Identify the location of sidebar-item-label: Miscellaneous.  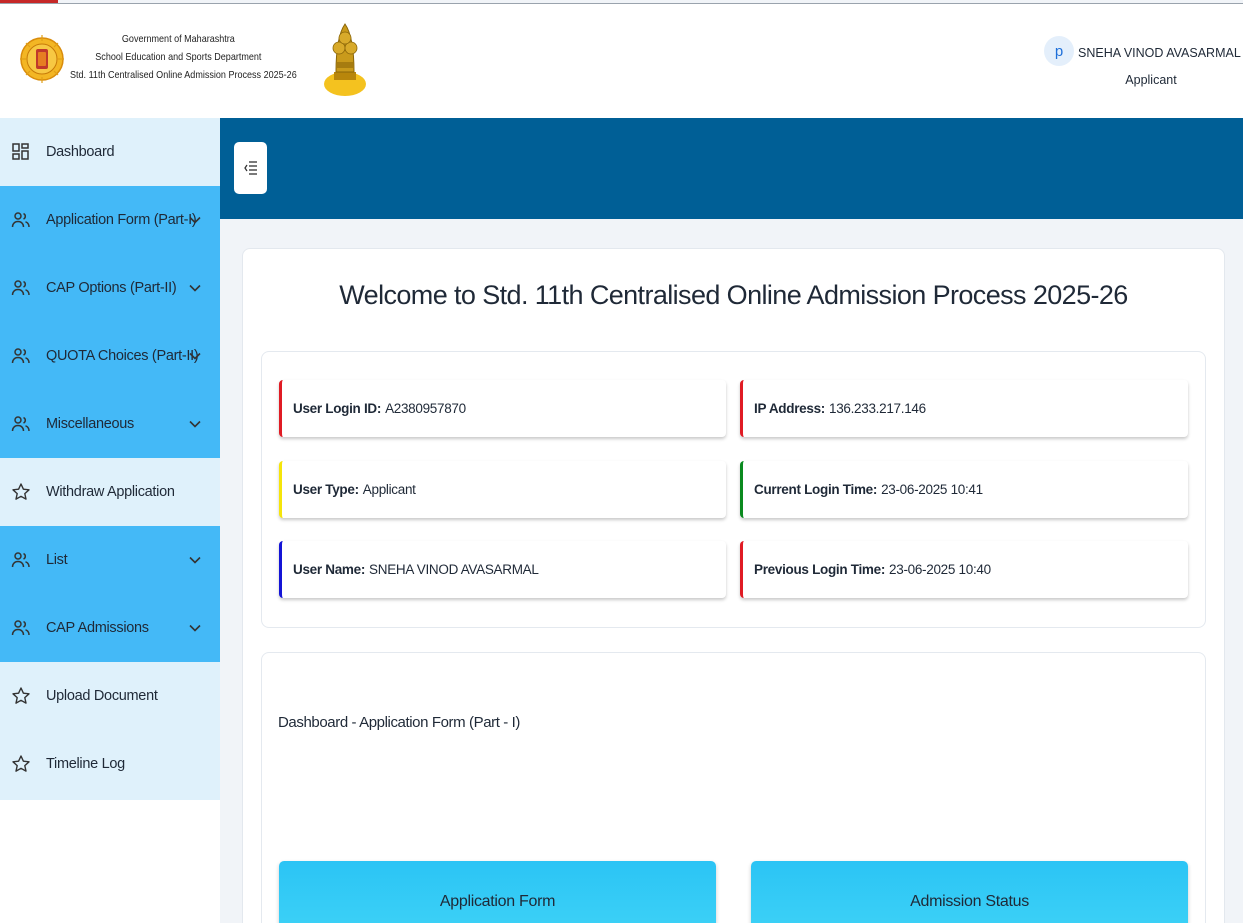
(90, 424).